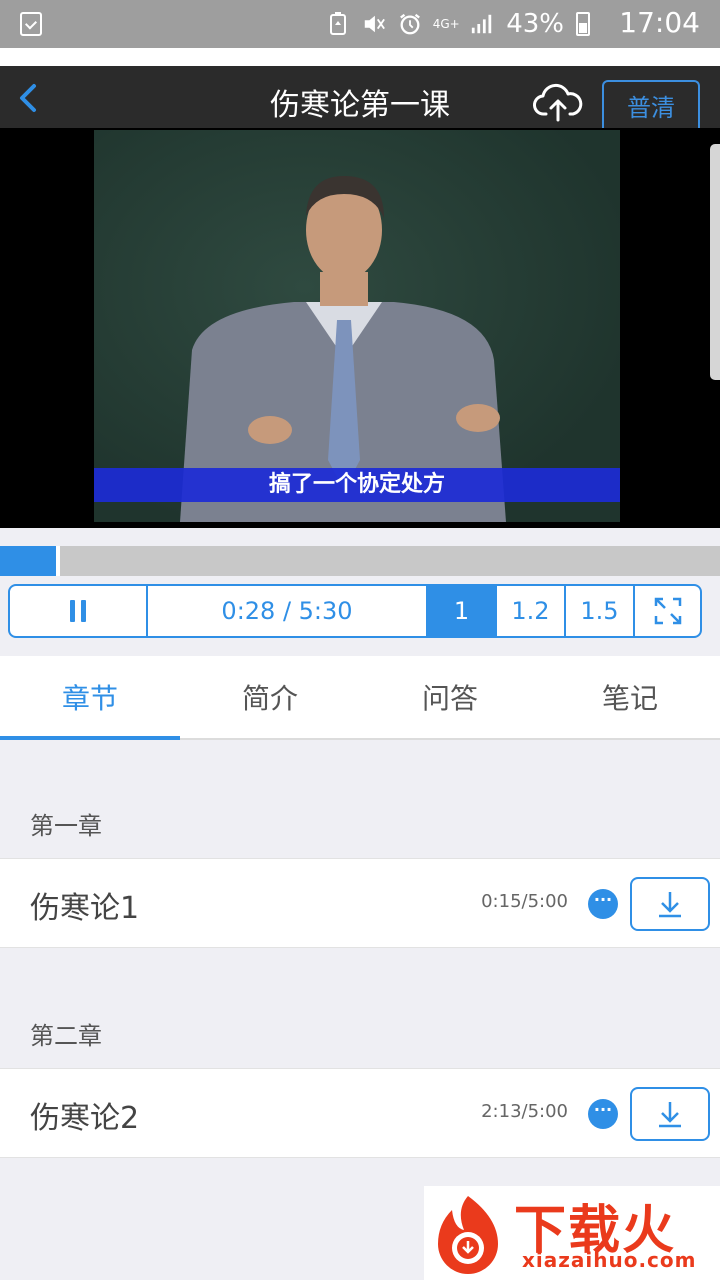 The width and height of the screenshot is (720, 1280). Describe the element at coordinates (630, 697) in the screenshot. I see `tab-notes: 笔记` at that location.